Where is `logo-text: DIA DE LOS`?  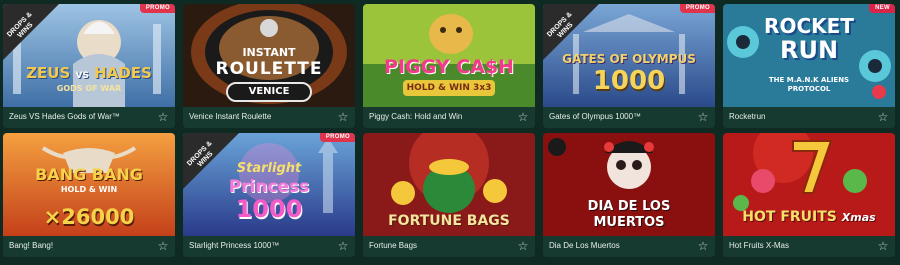 logo-text: DIA DE LOS is located at coordinates (629, 206).